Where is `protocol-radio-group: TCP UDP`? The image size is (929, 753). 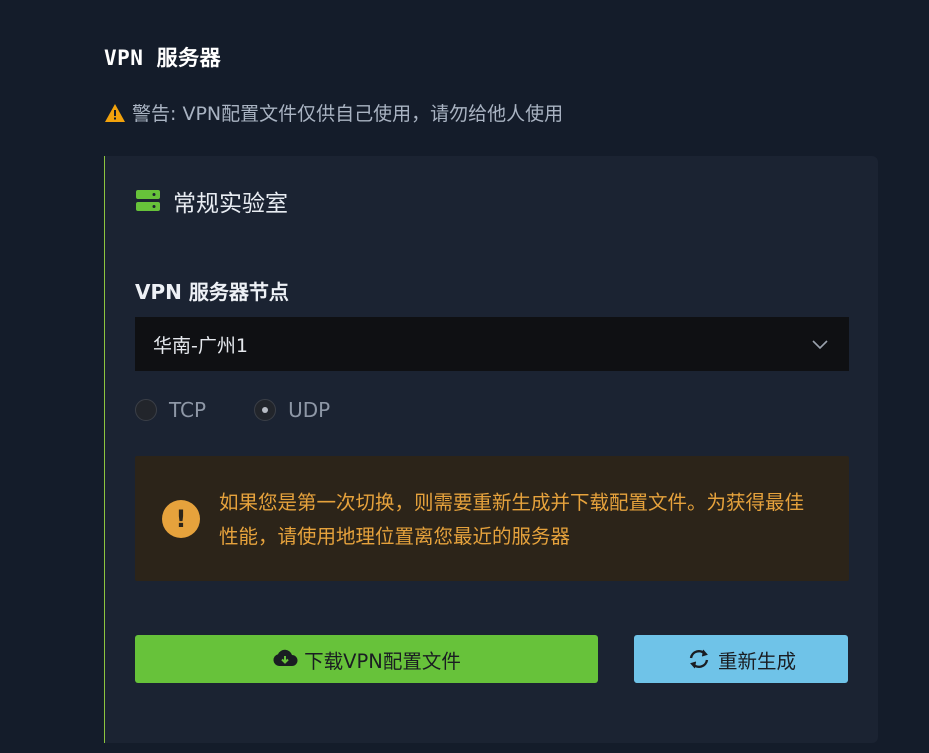
protocol-radio-group: TCP UDP is located at coordinates (256, 410).